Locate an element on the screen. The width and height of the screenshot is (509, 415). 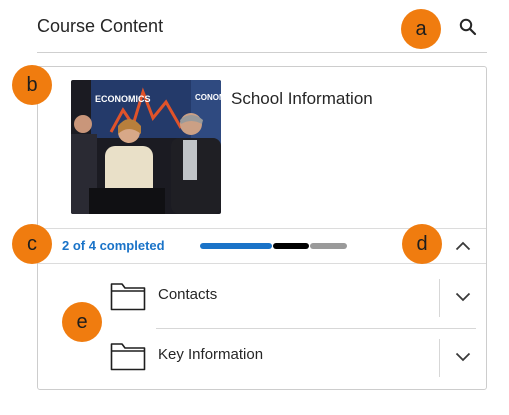
progress-segment-remaining is located at coordinates (328, 246).